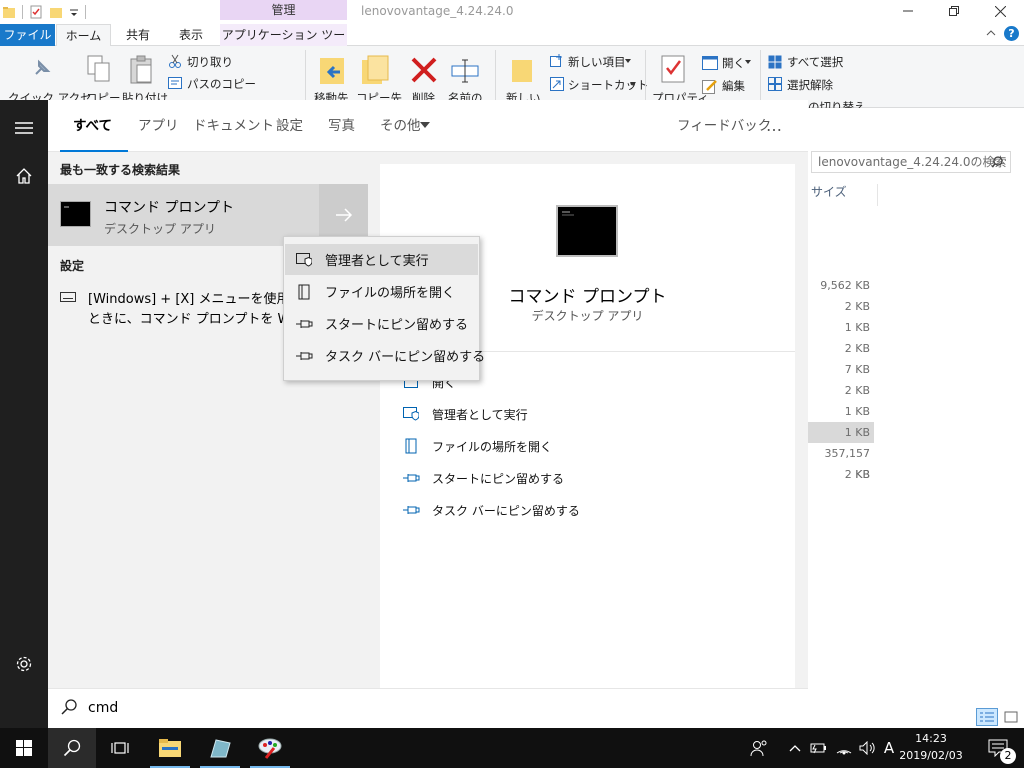 The height and width of the screenshot is (768, 1024). What do you see at coordinates (99, 69) in the screenshot?
I see `copy-icon` at bounding box center [99, 69].